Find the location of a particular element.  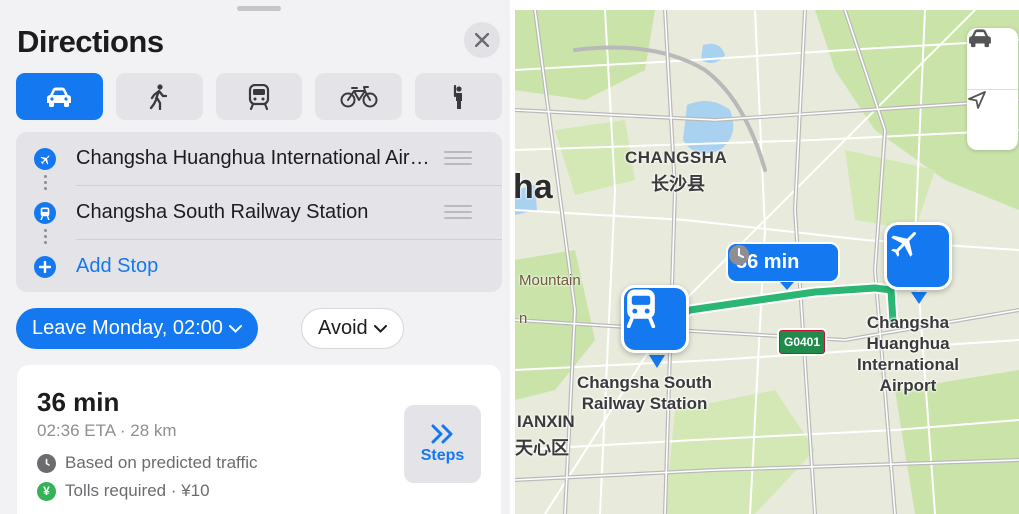

traffic-note-text: Based on predicted traffic is located at coordinates (161, 462).